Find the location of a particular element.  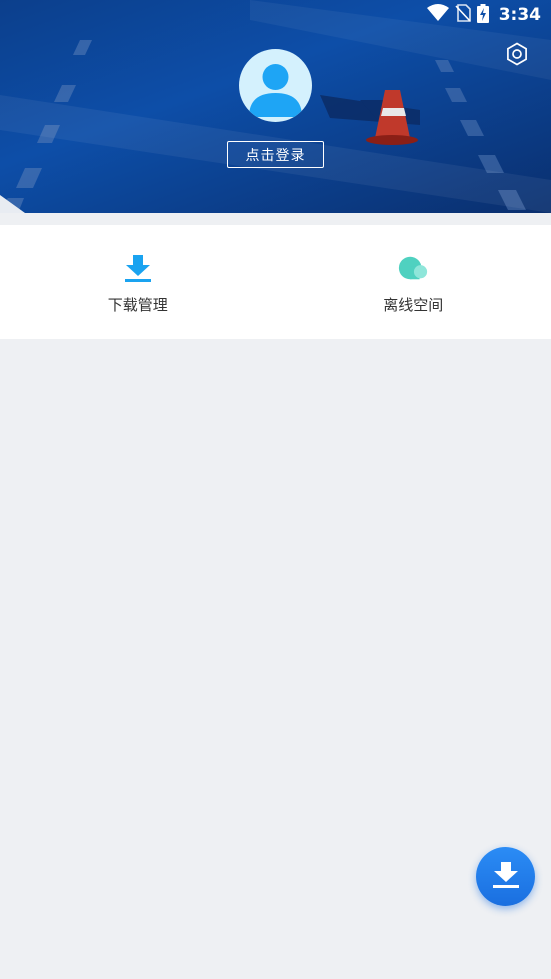

offline-space-label: 离线空间 is located at coordinates (413, 304).